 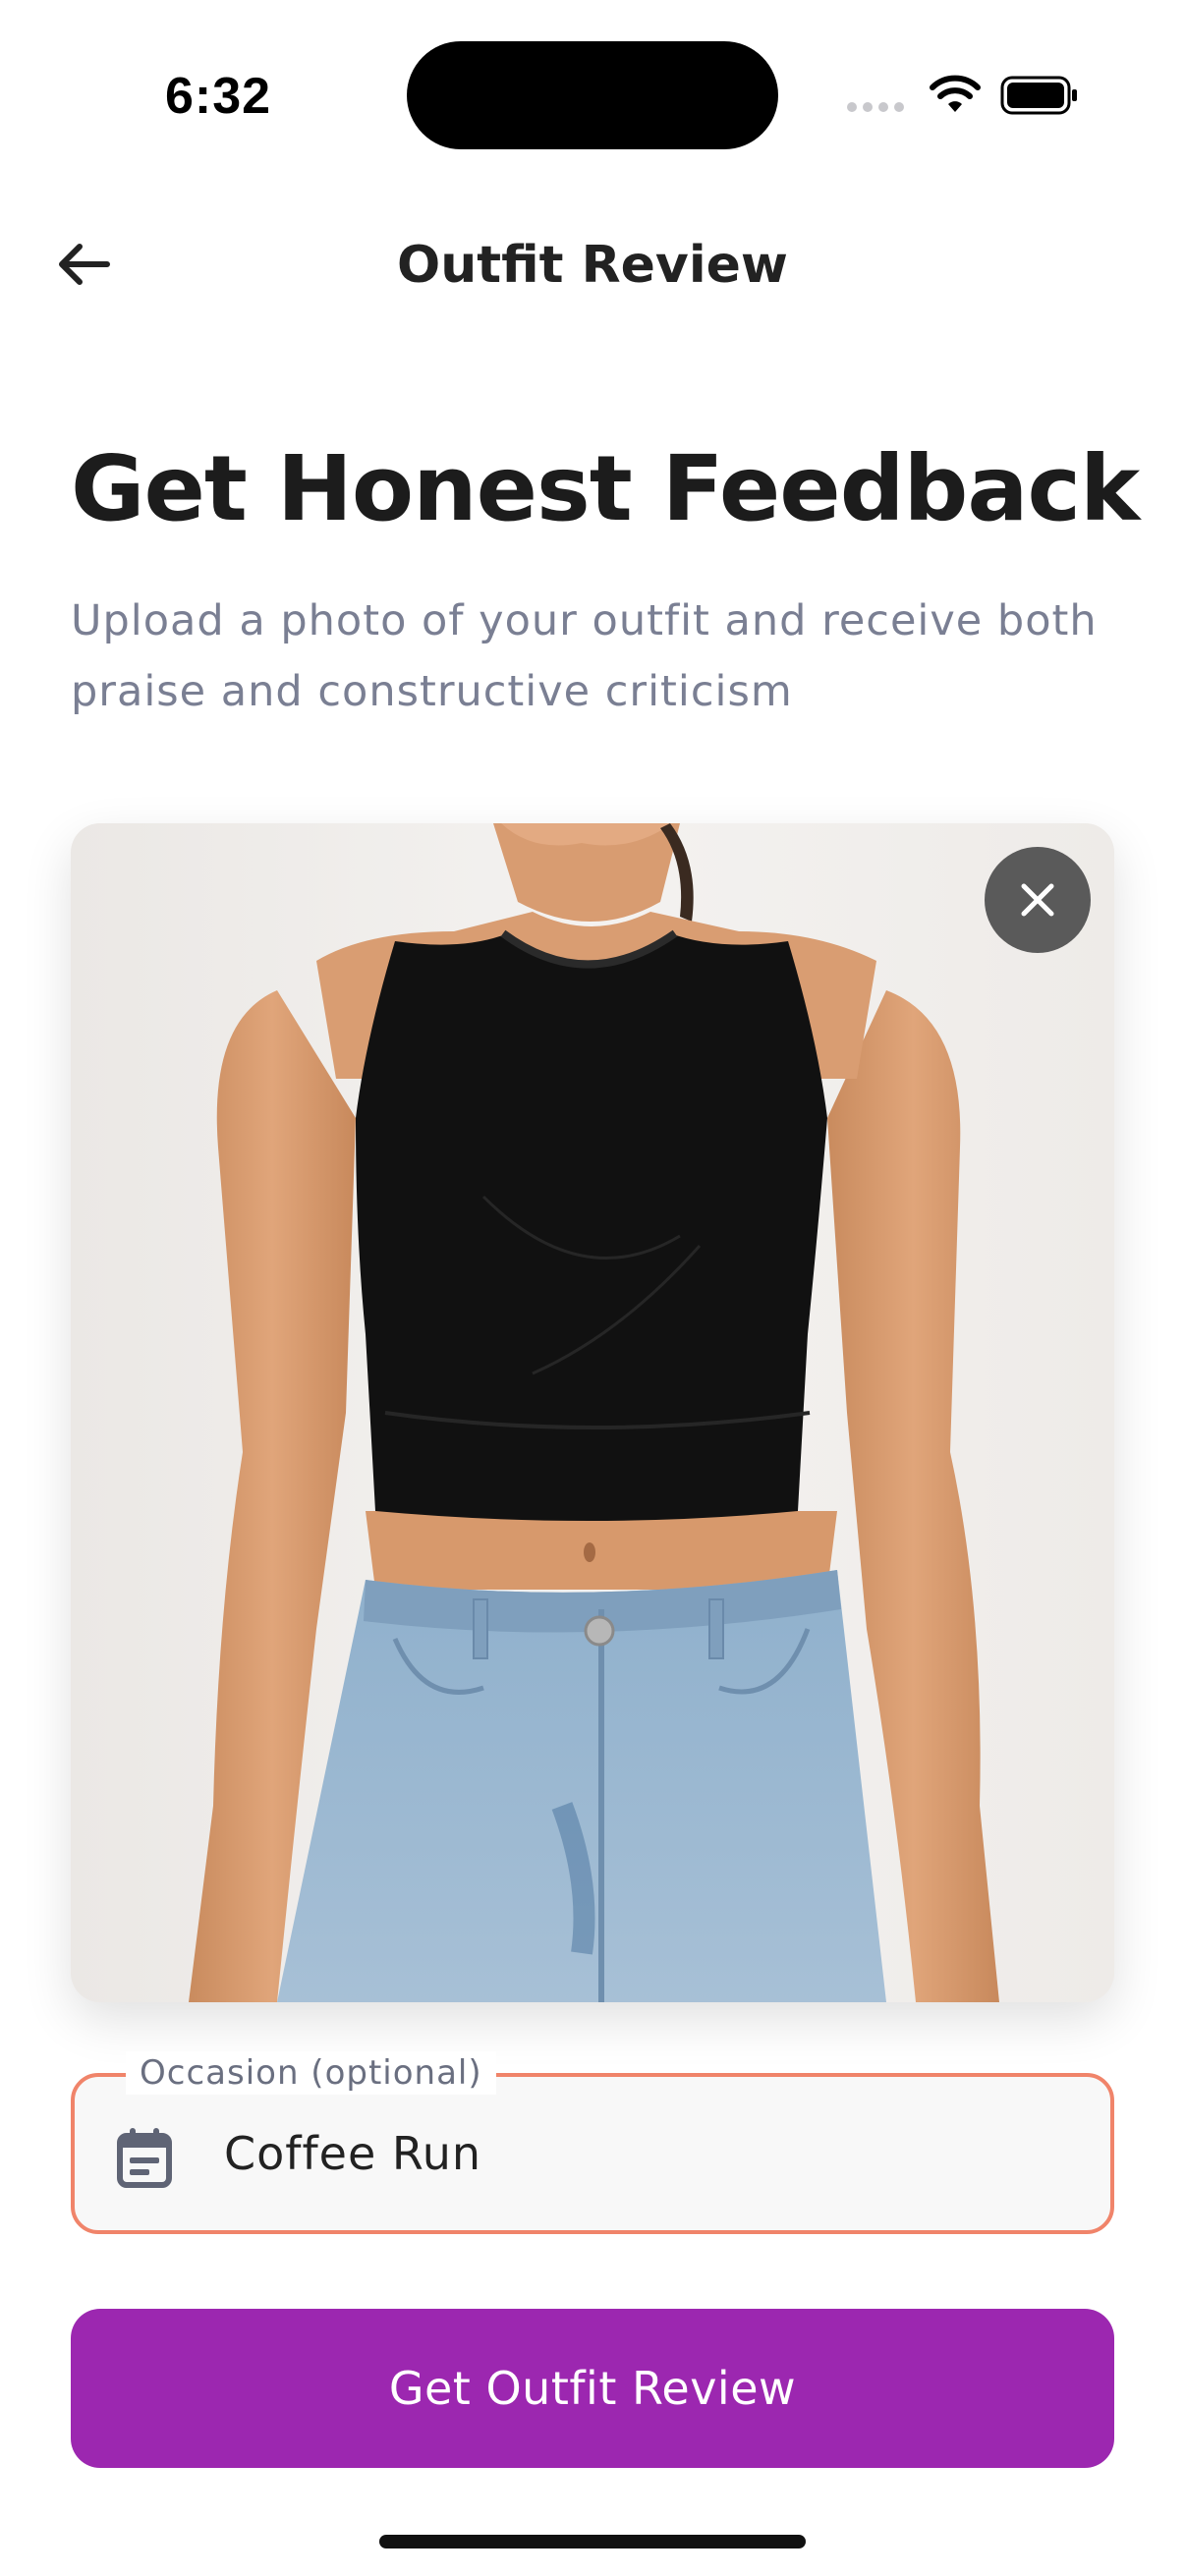 I want to click on occasion-input, so click(x=637, y=2153).